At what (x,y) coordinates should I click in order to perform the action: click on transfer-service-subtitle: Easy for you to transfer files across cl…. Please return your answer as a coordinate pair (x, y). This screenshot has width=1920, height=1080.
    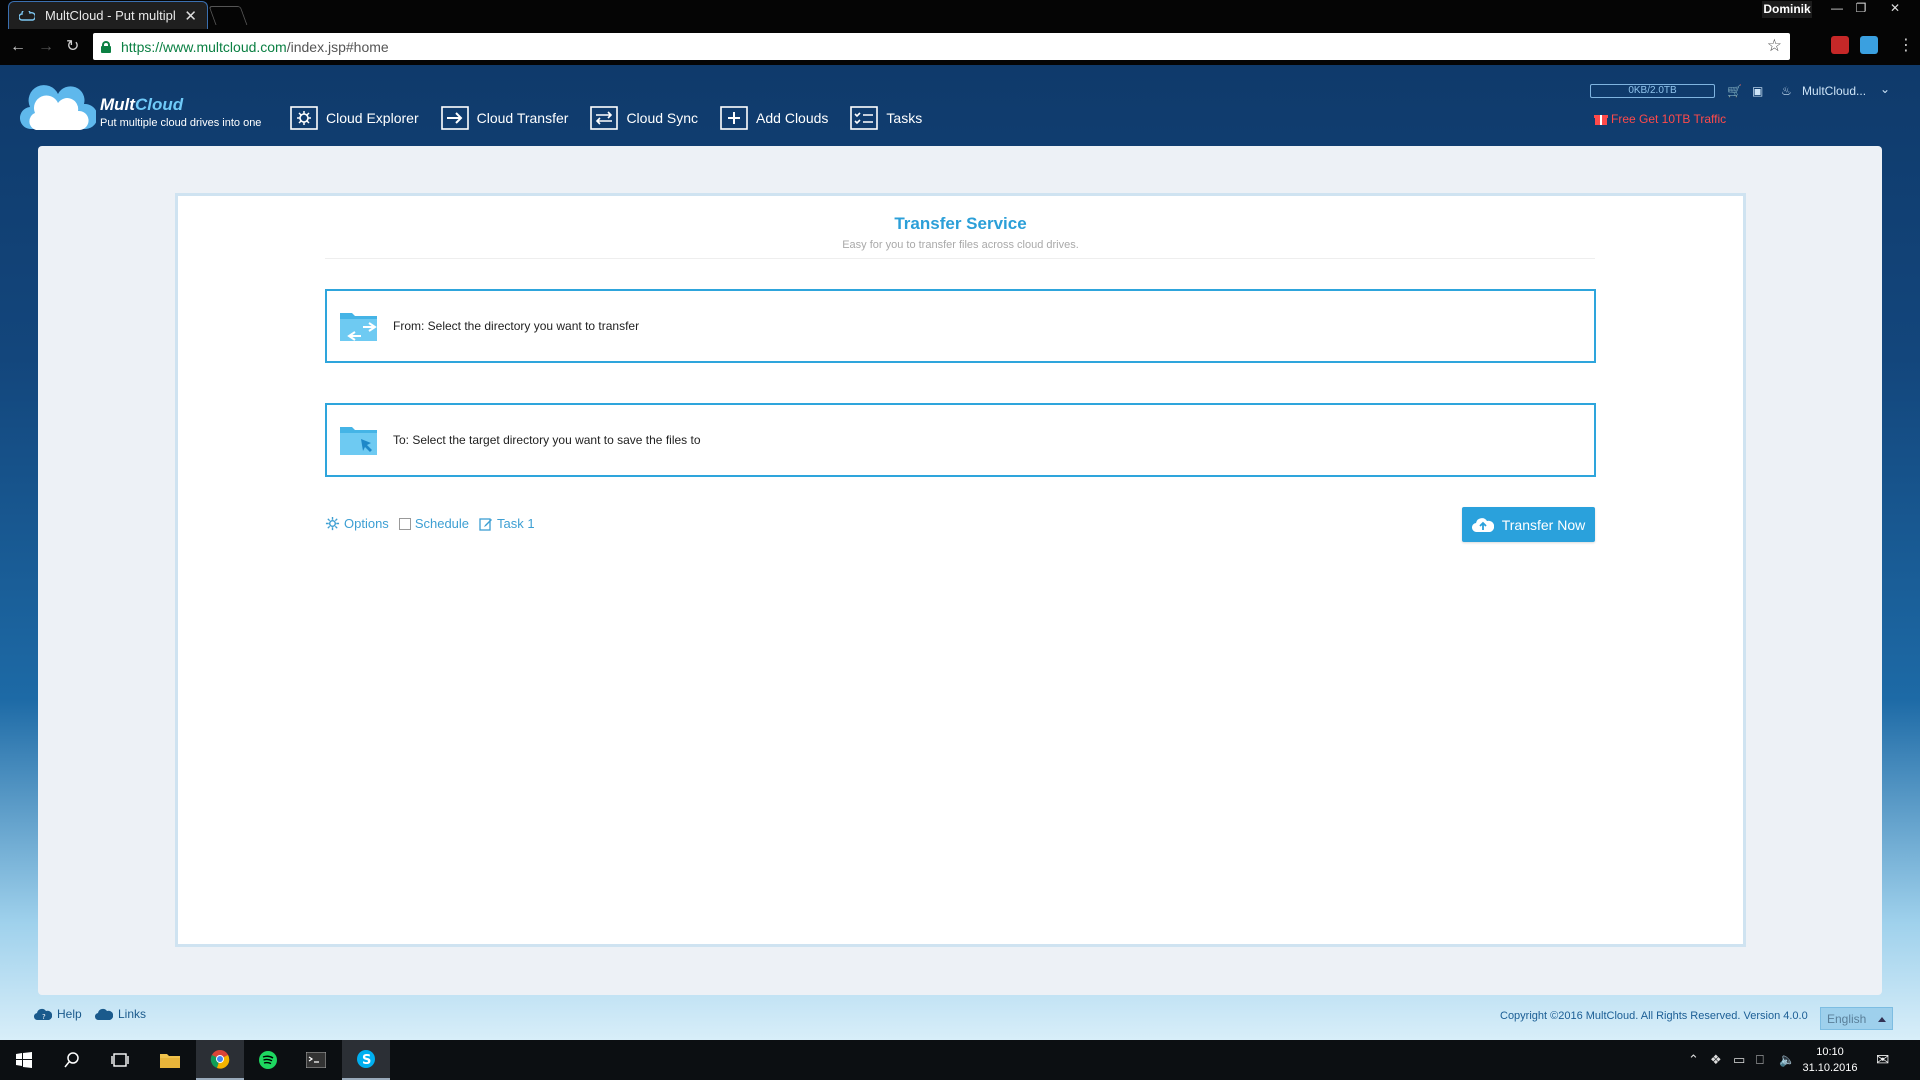
    Looking at the image, I should click on (960, 245).